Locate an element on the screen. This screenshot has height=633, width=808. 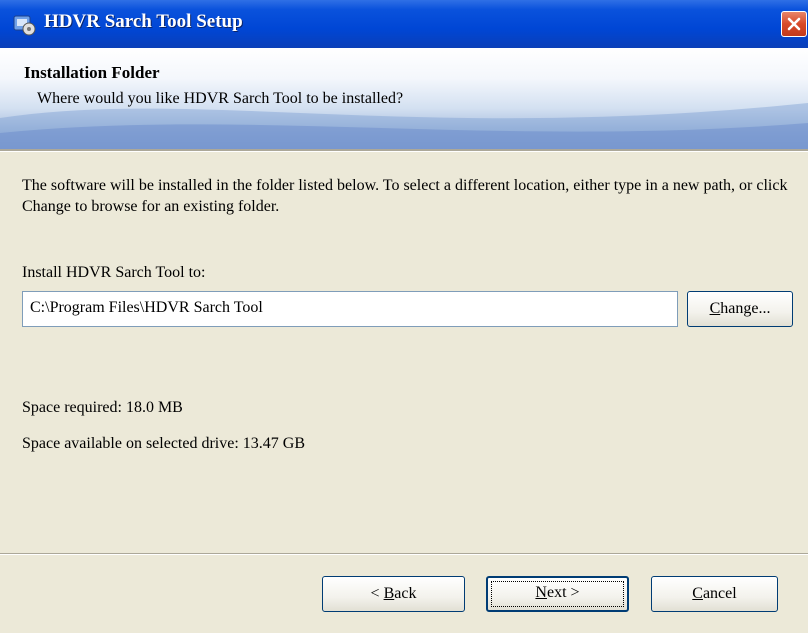
page-title: Installation Folder is located at coordinates (92, 72).